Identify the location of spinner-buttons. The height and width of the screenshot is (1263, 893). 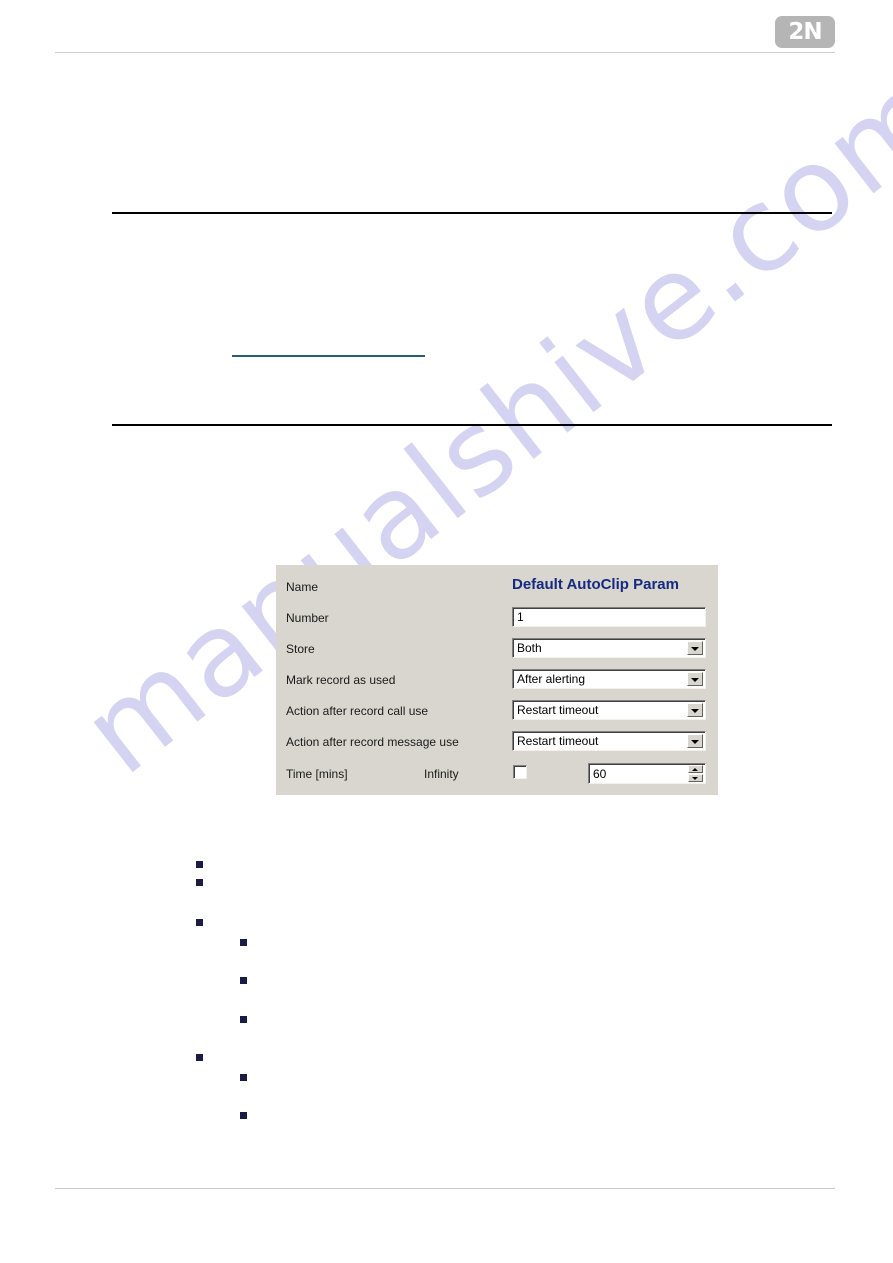
(695, 773).